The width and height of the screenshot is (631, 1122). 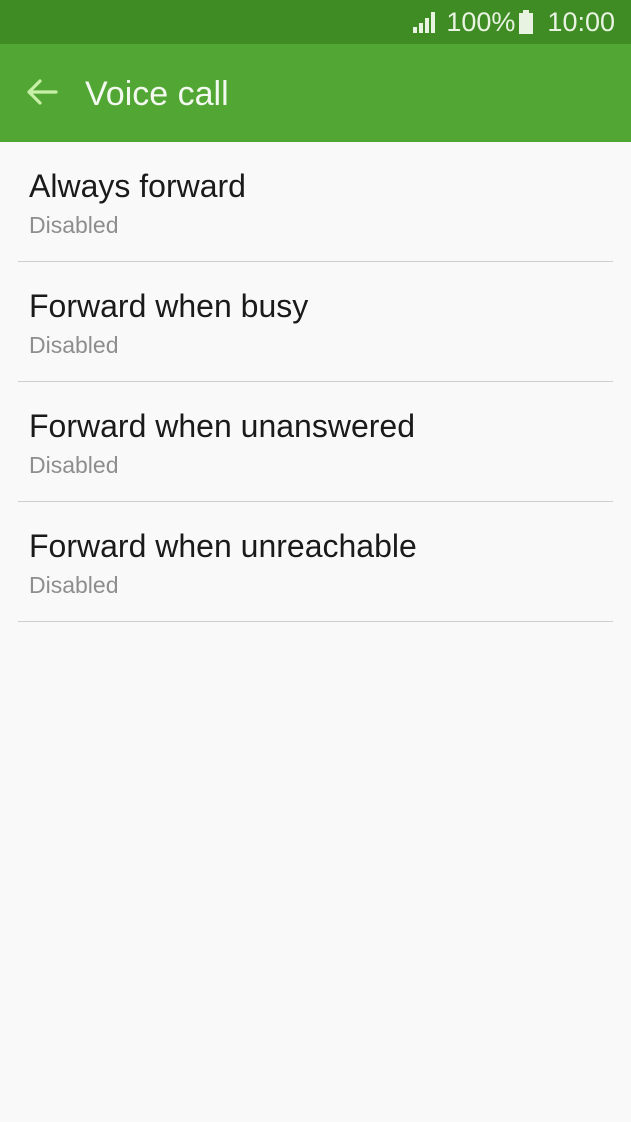 I want to click on signal-icon, so click(x=425, y=22).